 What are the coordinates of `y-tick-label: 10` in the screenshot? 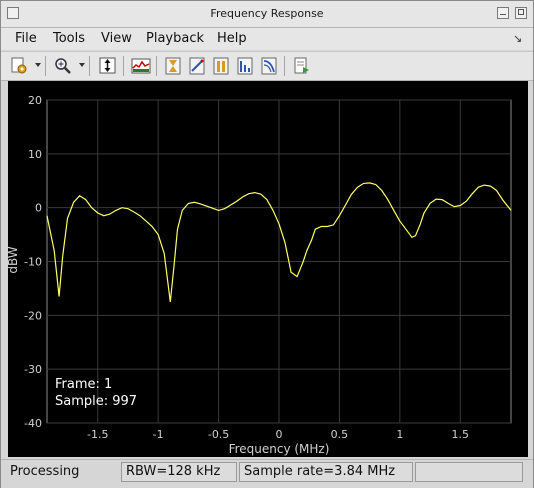 It's located at (35, 154).